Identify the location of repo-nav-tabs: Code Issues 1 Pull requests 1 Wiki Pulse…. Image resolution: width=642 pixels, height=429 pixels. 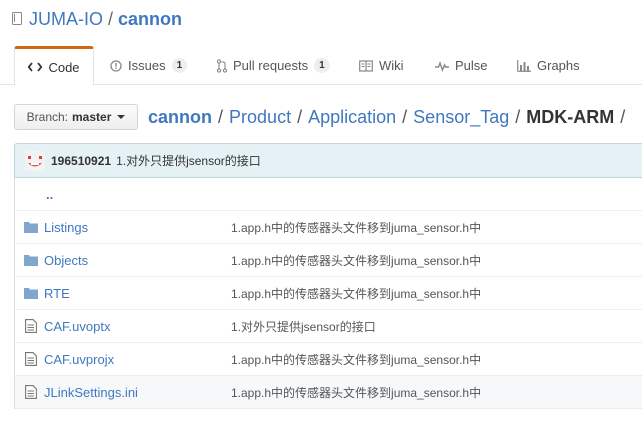
(321, 66).